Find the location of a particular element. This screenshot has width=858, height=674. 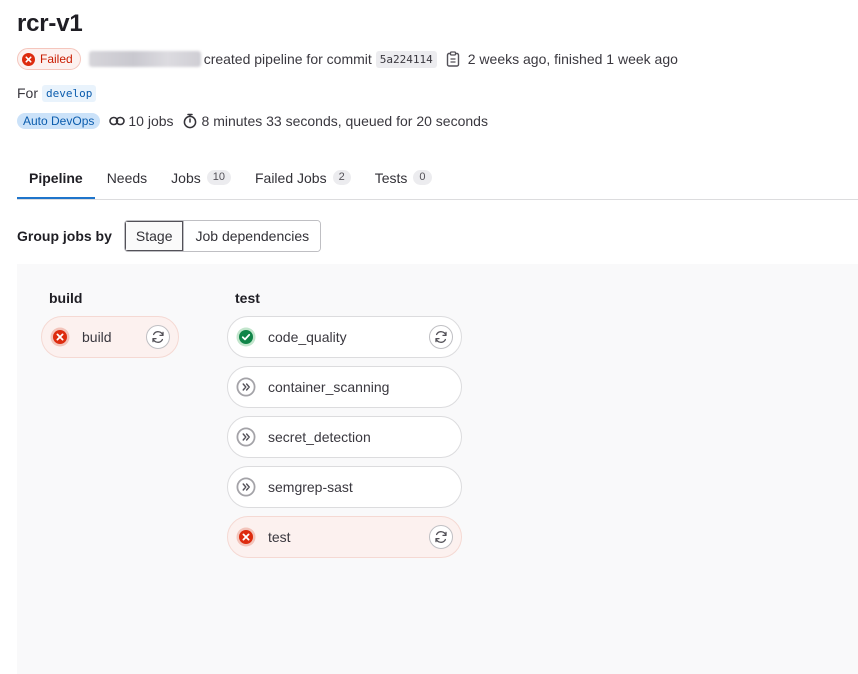

job-build: build is located at coordinates (110, 337).